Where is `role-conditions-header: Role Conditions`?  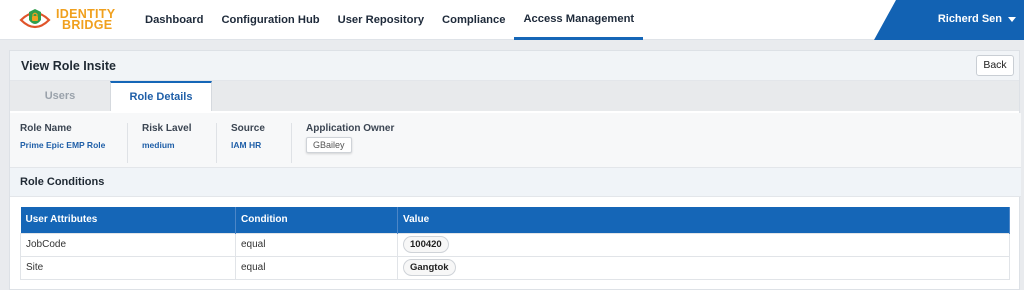 role-conditions-header: Role Conditions is located at coordinates (515, 182).